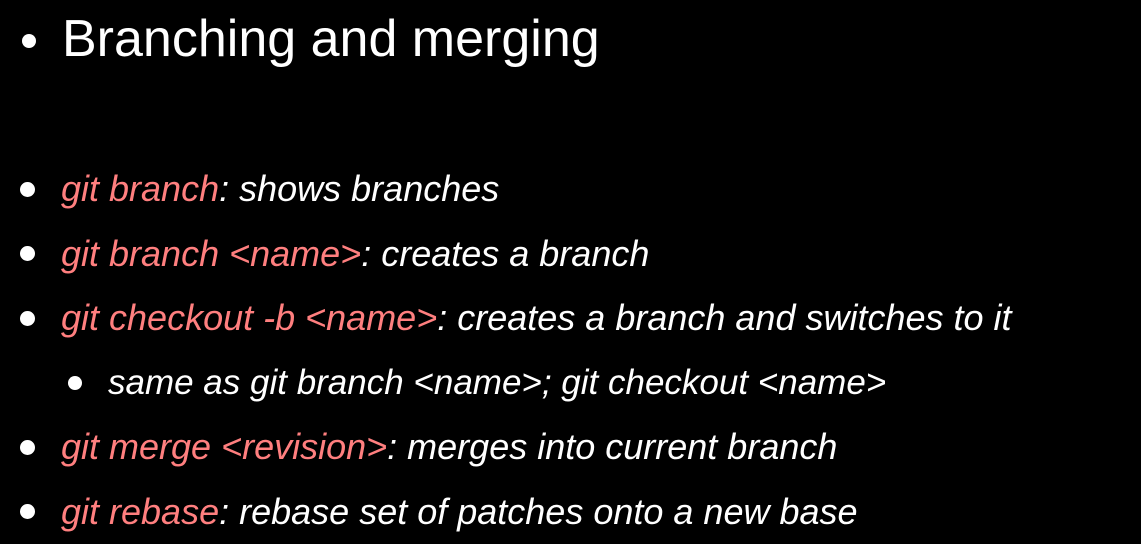  What do you see at coordinates (29, 41) in the screenshot?
I see `title-bullet-icon` at bounding box center [29, 41].